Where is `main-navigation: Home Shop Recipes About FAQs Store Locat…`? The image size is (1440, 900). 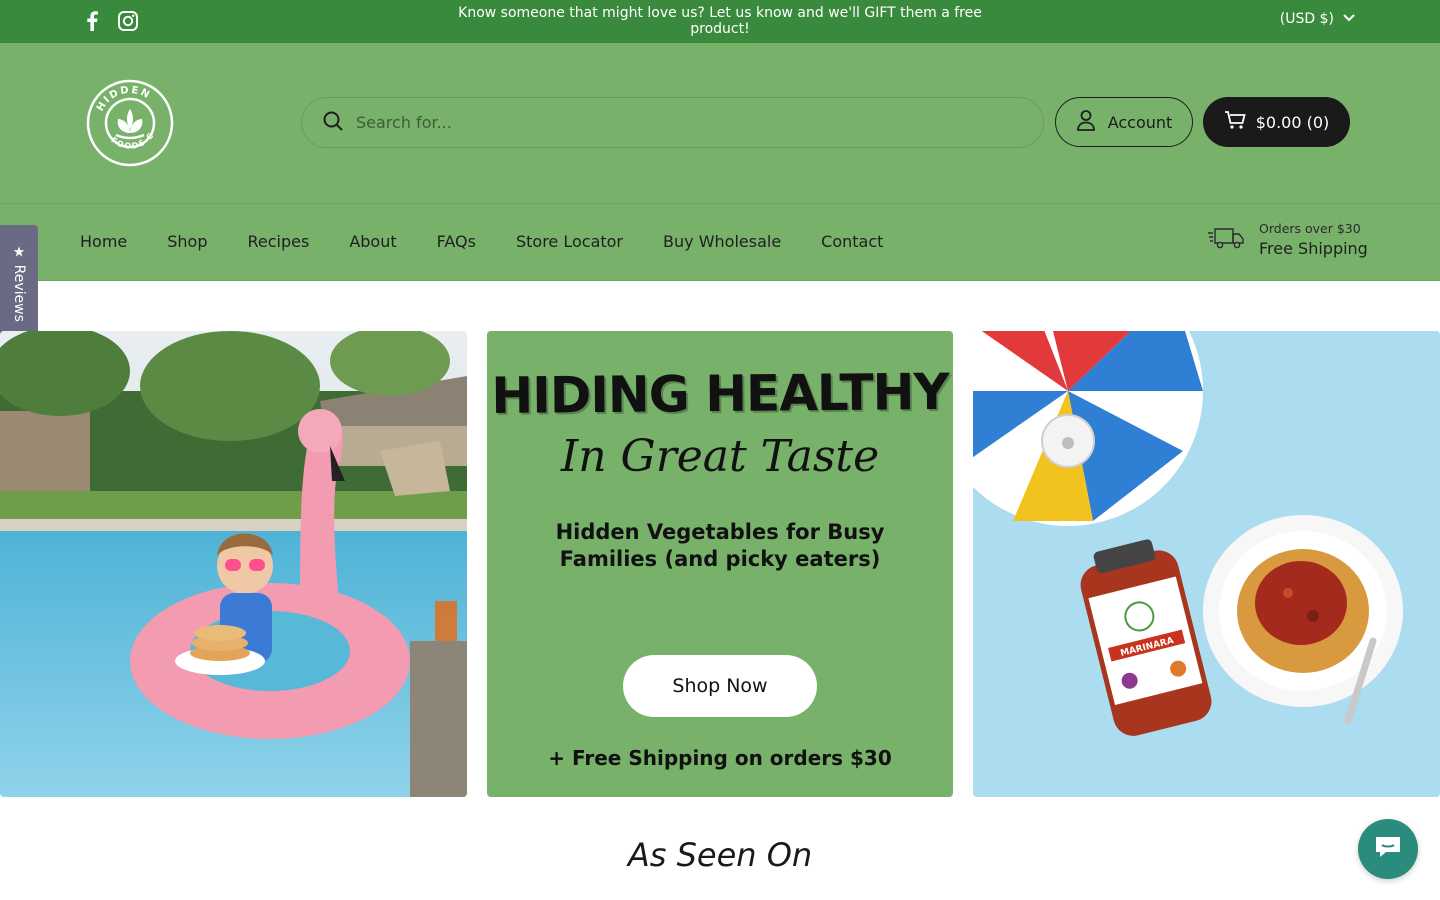 main-navigation: Home Shop Recipes About FAQs Store Locat… is located at coordinates (720, 242).